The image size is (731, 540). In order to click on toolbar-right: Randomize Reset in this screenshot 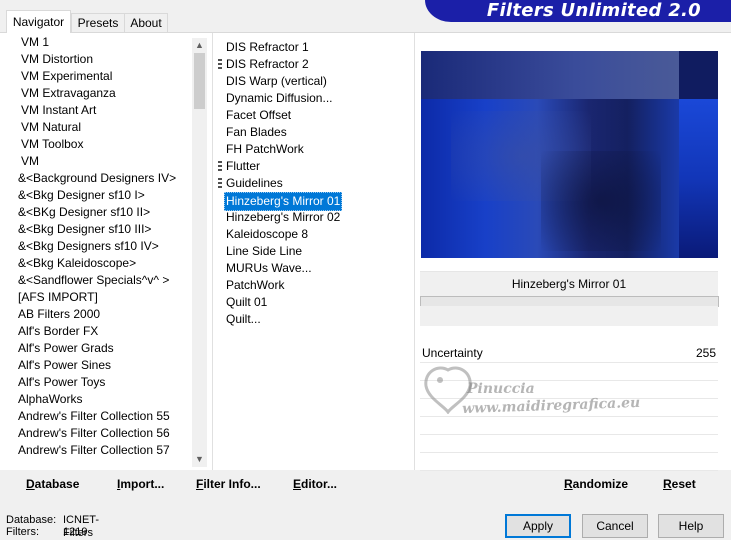, I will do `click(569, 484)`.